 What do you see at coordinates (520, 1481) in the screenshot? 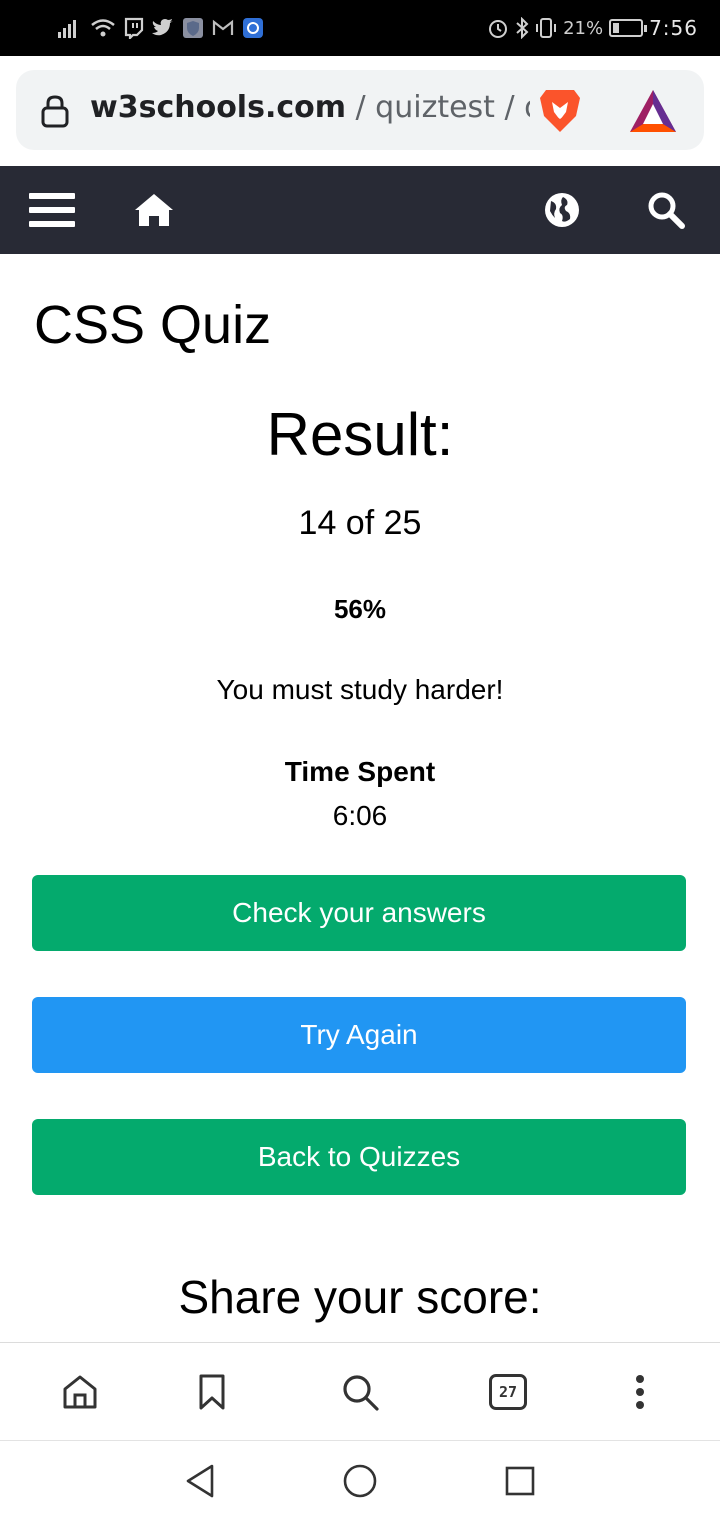
I see `recents-icon` at bounding box center [520, 1481].